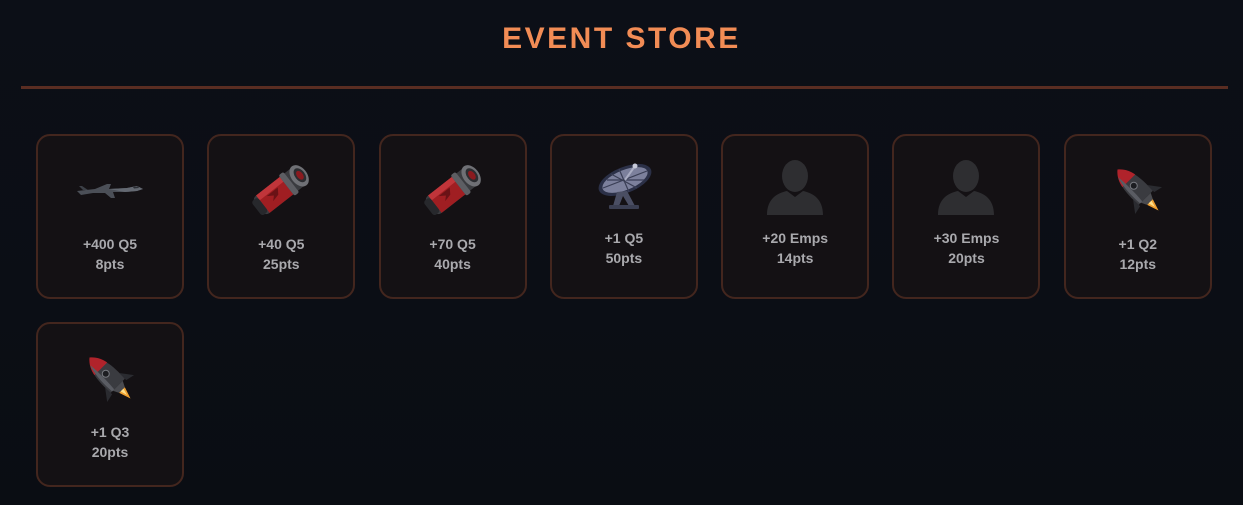 This screenshot has width=1243, height=505. Describe the element at coordinates (795, 258) in the screenshot. I see `item-cost: 14pts` at that location.